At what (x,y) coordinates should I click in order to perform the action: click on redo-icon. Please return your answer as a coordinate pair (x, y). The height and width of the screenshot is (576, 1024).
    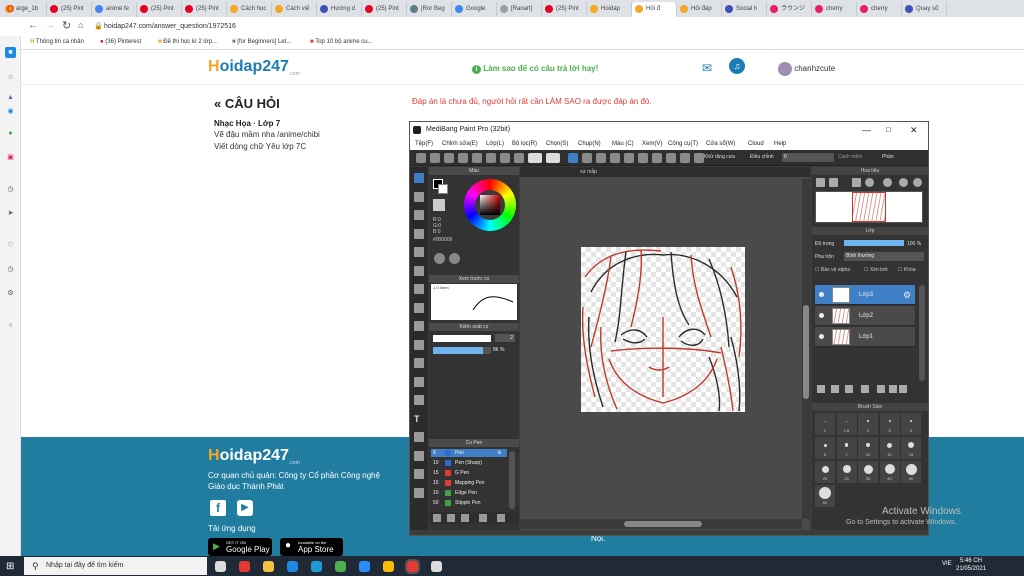
    Looking at the image, I should click on (553, 158).